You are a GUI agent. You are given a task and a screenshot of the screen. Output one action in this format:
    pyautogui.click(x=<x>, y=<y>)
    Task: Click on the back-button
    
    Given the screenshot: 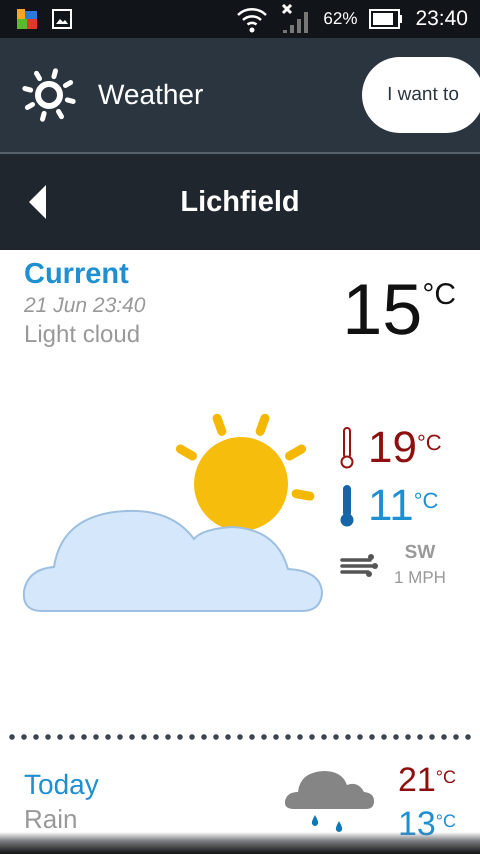 What is the action you would take?
    pyautogui.click(x=38, y=202)
    